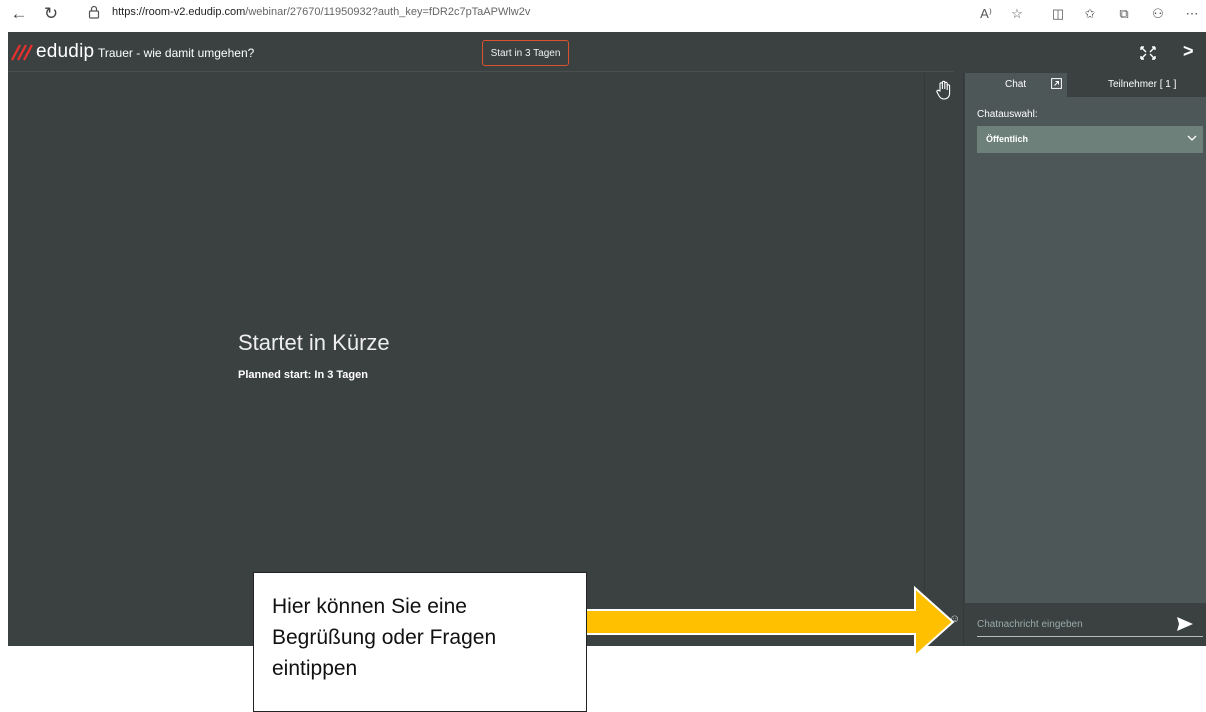 Image resolution: width=1206 pixels, height=712 pixels. What do you see at coordinates (1058, 14) in the screenshot?
I see `split-screen-icon: ◫` at bounding box center [1058, 14].